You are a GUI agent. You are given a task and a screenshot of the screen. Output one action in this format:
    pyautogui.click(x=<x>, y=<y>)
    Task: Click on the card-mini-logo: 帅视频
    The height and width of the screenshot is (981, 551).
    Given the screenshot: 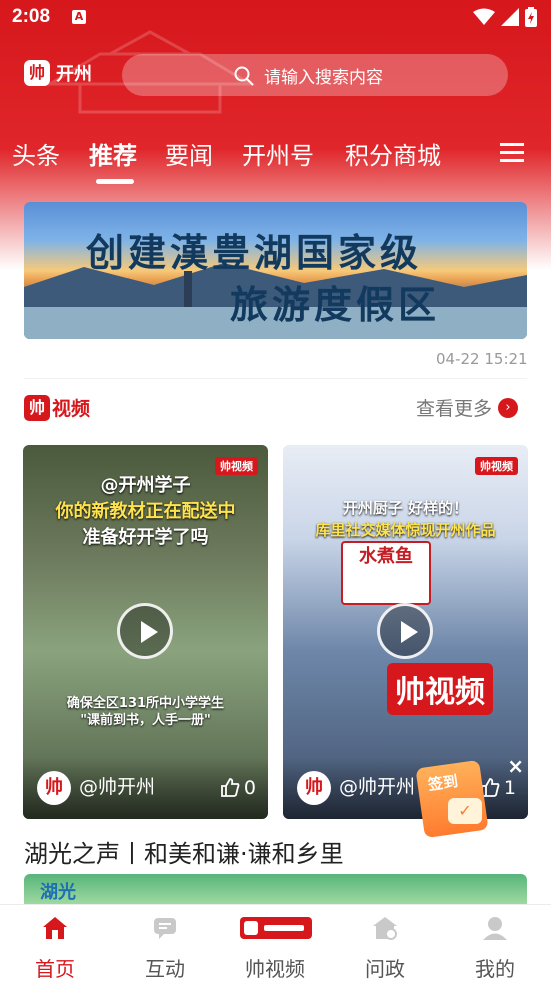 What is the action you would take?
    pyautogui.click(x=496, y=466)
    